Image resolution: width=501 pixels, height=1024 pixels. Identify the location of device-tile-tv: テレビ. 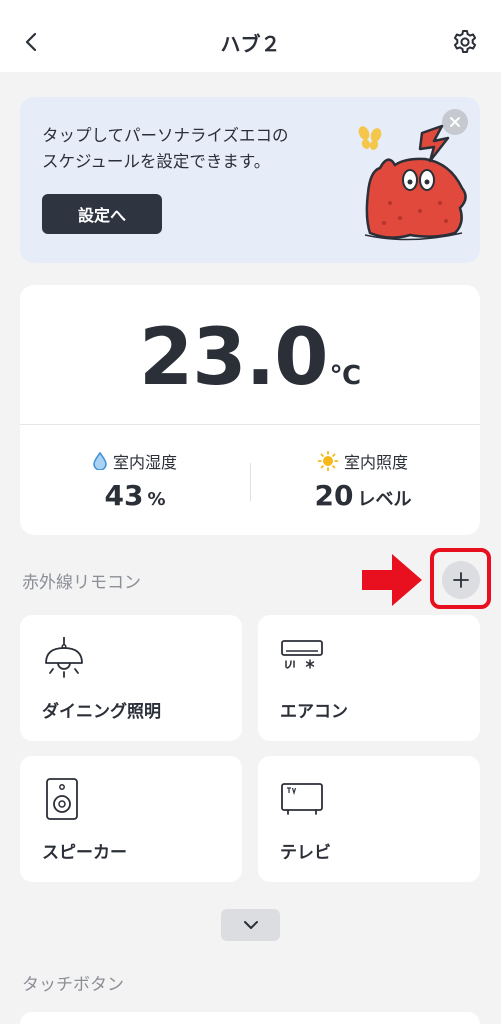
(369, 819).